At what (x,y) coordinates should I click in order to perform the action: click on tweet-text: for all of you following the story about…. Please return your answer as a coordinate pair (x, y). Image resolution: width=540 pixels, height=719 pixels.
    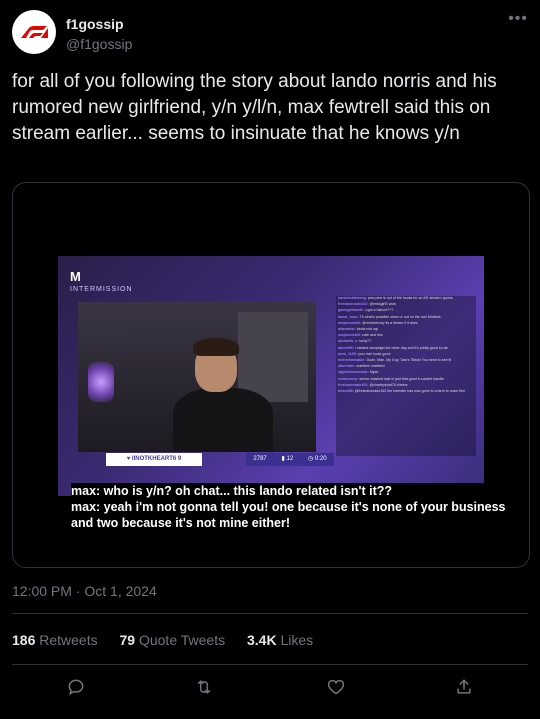
    Looking at the image, I should click on (254, 107).